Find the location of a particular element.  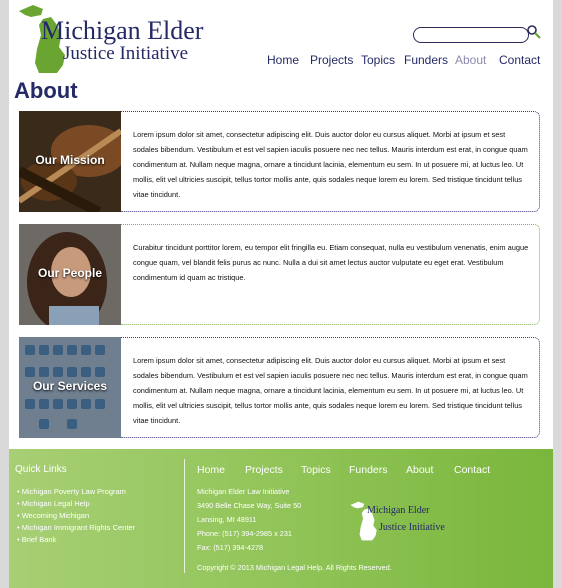

card-label: Our Services is located at coordinates (70, 386).